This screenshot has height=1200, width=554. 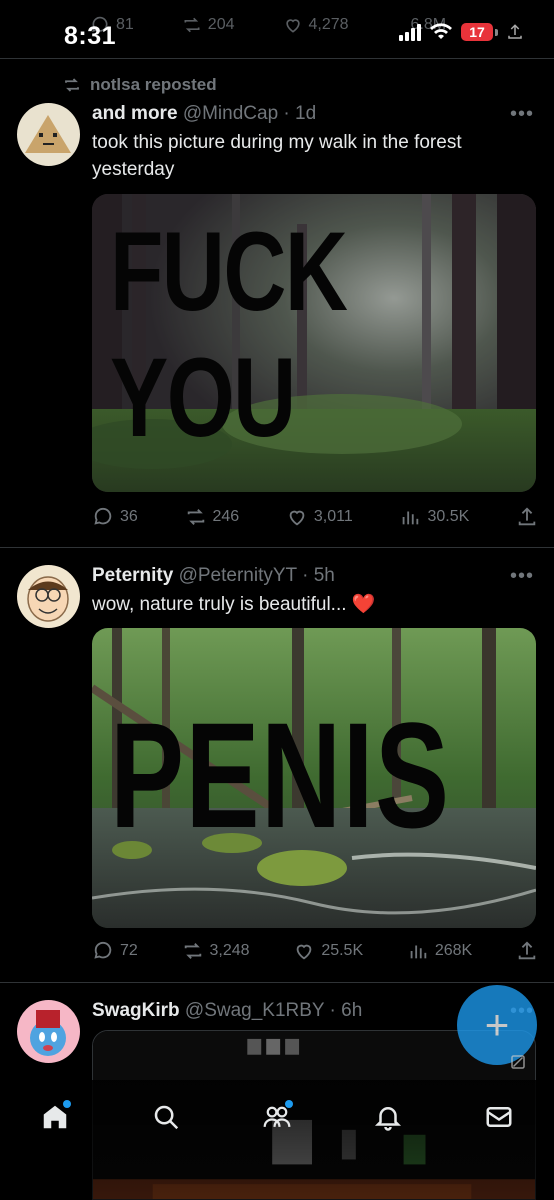 I want to click on overlay-line: FUCK, so click(x=229, y=271).